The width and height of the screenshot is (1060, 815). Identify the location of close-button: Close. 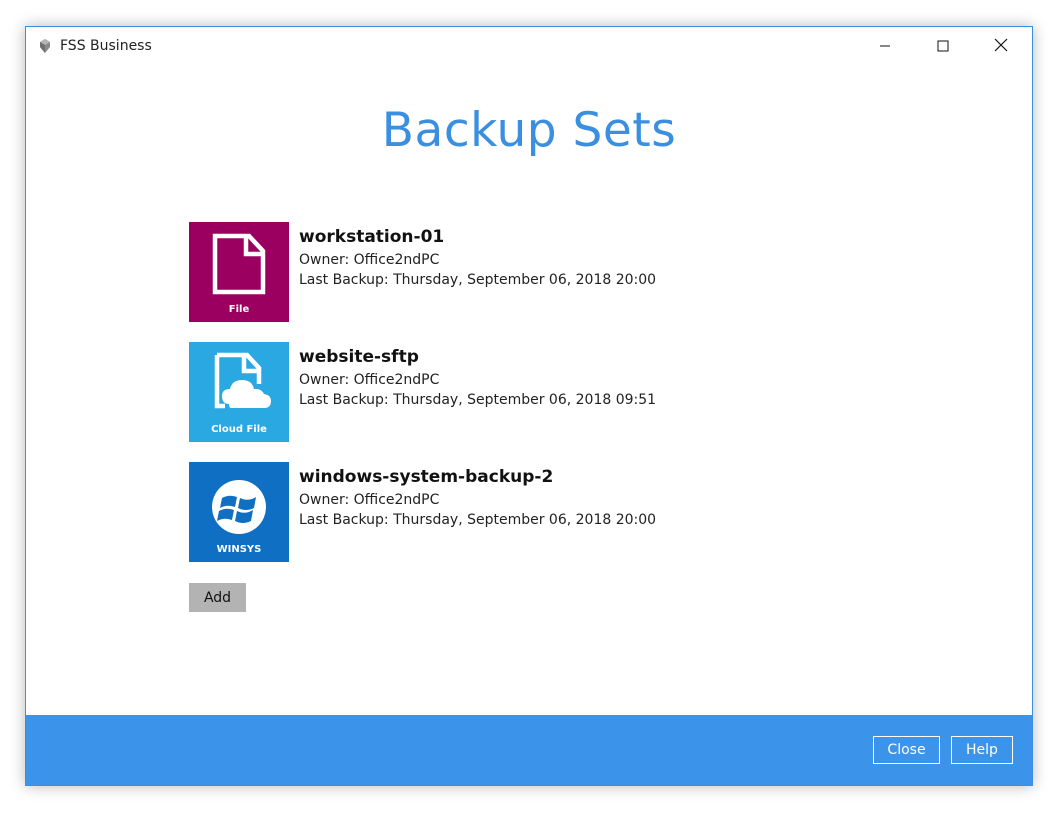
(906, 750).